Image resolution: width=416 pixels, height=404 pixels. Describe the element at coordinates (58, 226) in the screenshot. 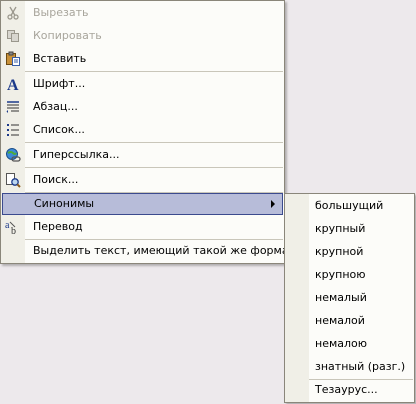

I see `menu-item-label: Перевод` at that location.